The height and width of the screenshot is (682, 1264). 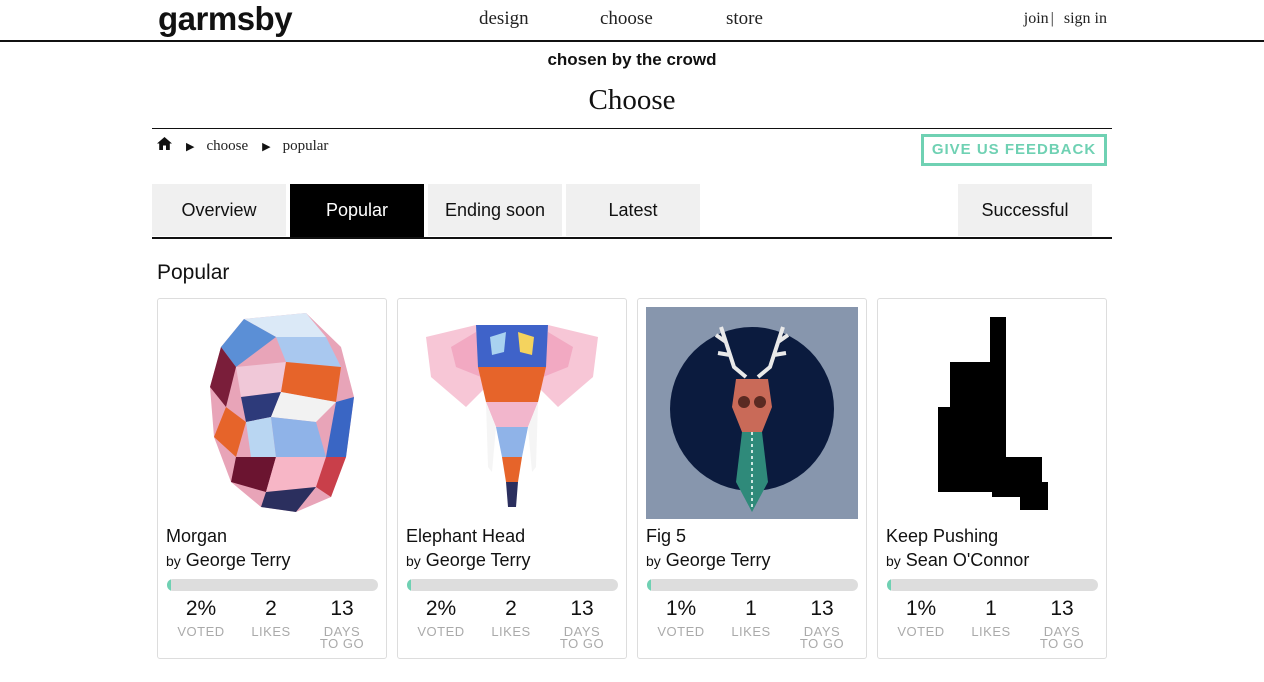 What do you see at coordinates (272, 413) in the screenshot?
I see `design-image-morgan` at bounding box center [272, 413].